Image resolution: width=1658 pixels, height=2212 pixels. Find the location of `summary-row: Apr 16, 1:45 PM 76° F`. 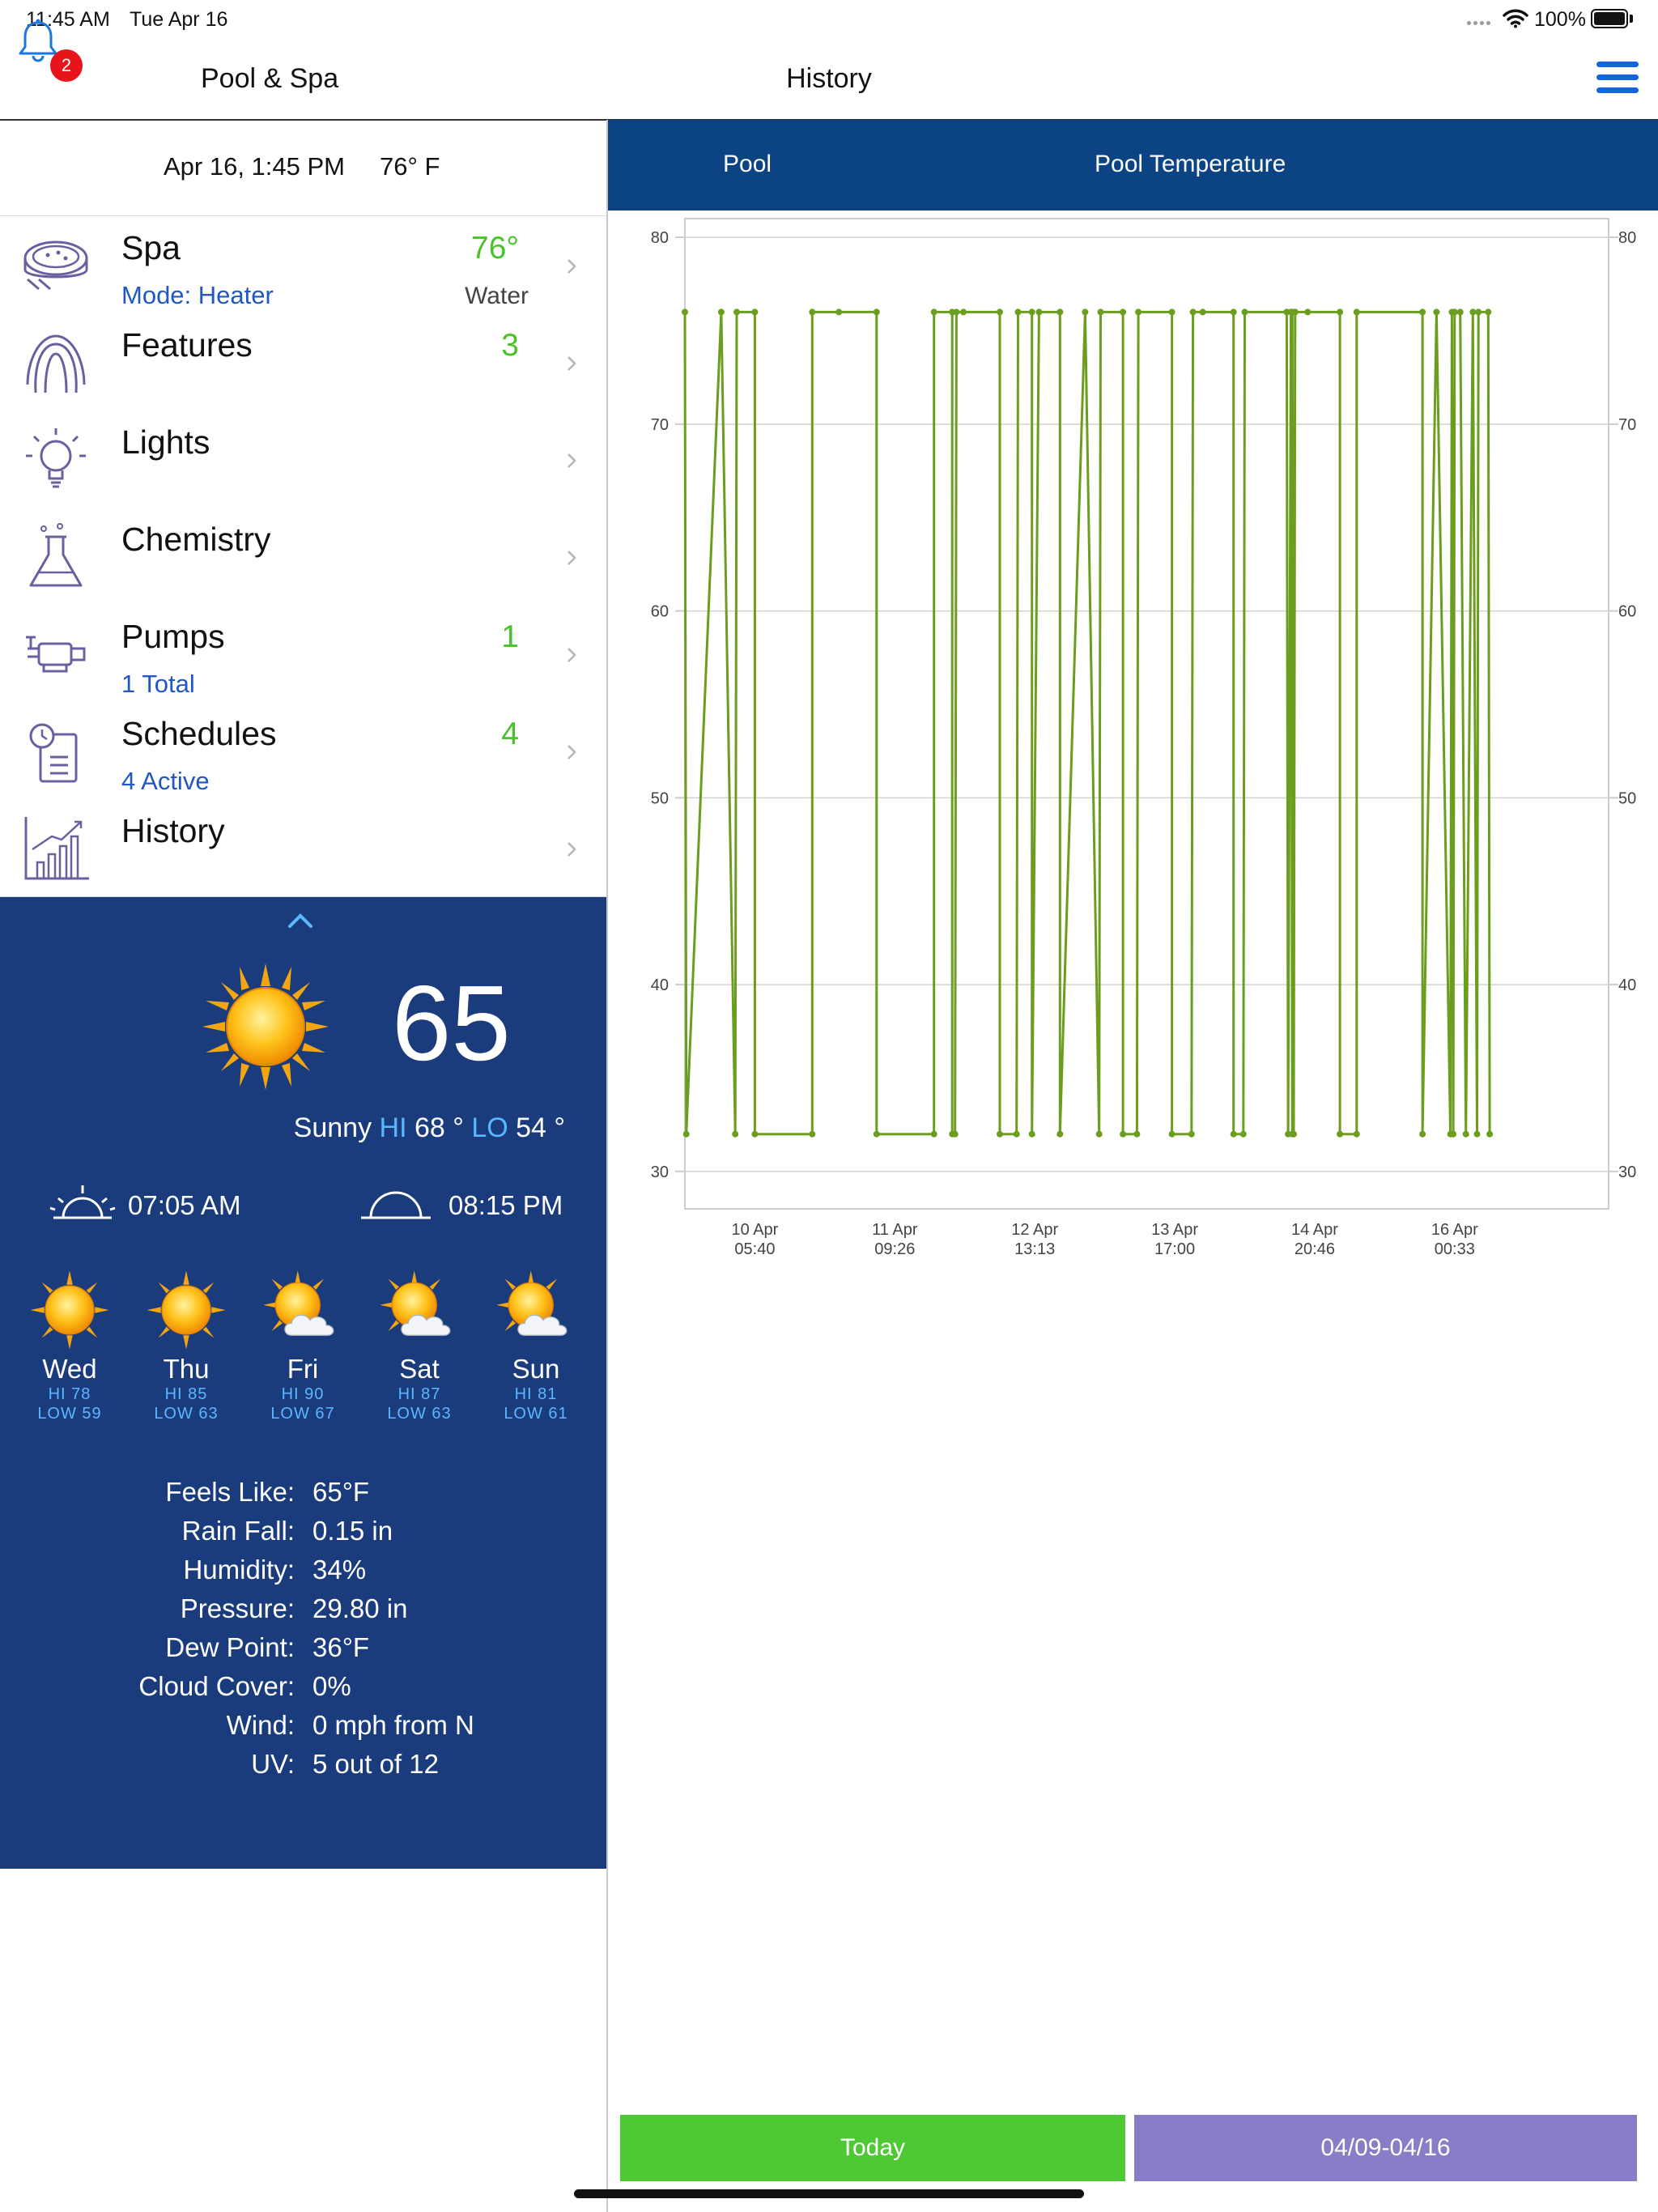

summary-row: Apr 16, 1:45 PM 76° F is located at coordinates (303, 168).